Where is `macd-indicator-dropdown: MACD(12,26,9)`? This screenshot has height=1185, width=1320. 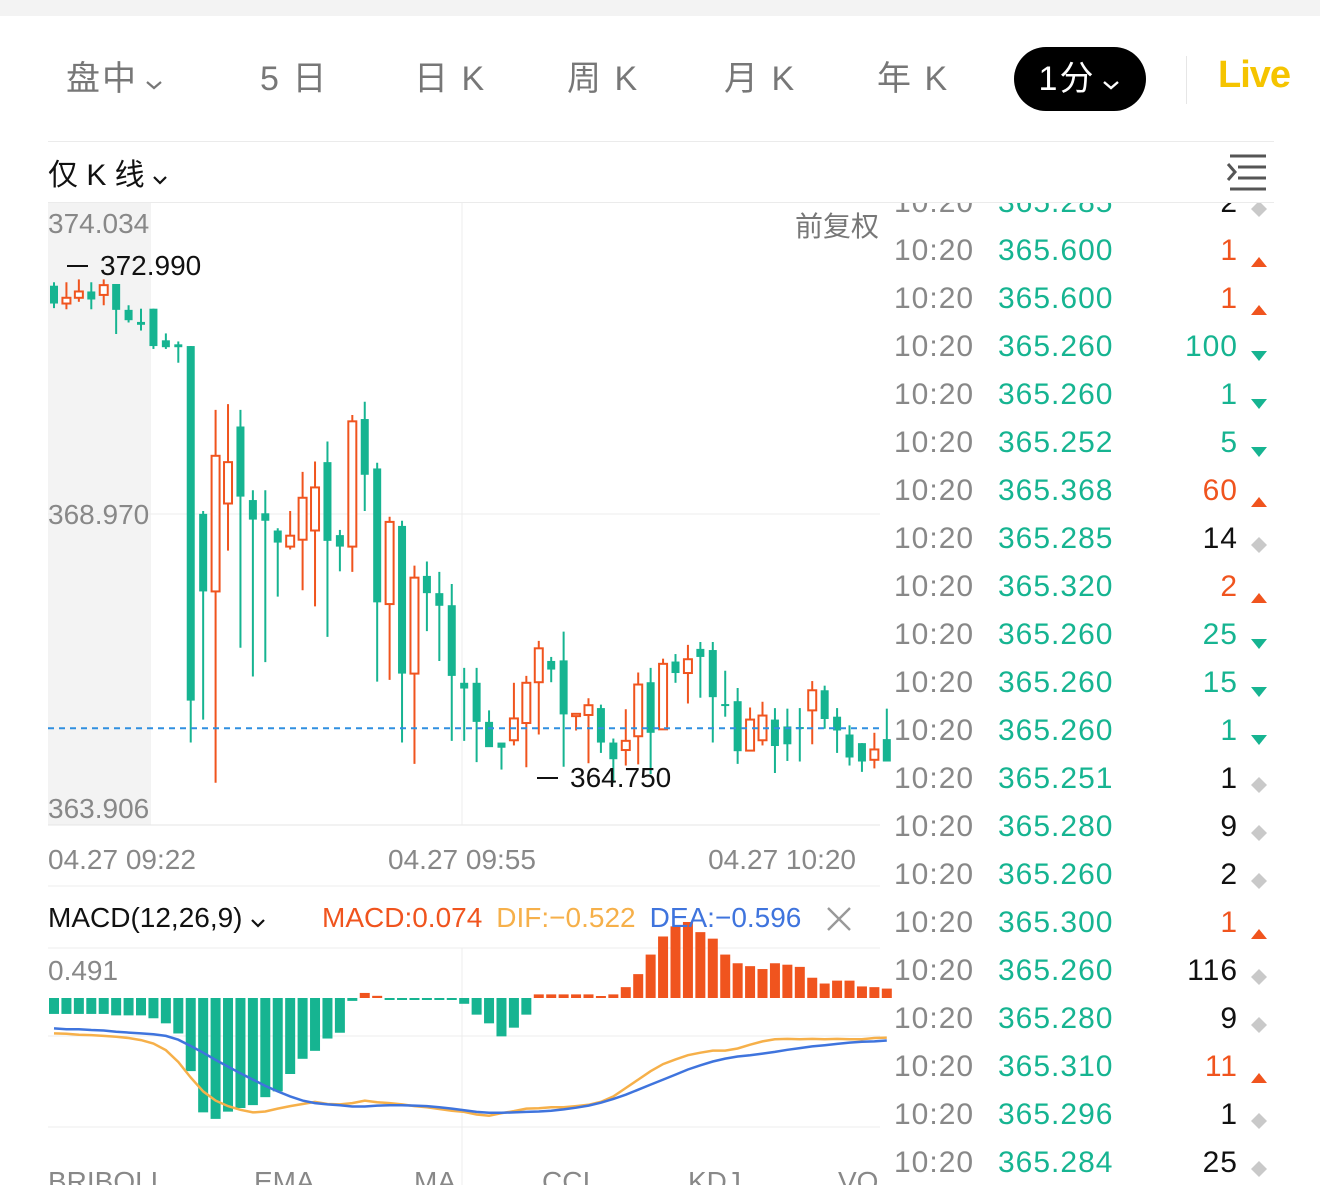
macd-indicator-dropdown: MACD(12,26,9) is located at coordinates (157, 919).